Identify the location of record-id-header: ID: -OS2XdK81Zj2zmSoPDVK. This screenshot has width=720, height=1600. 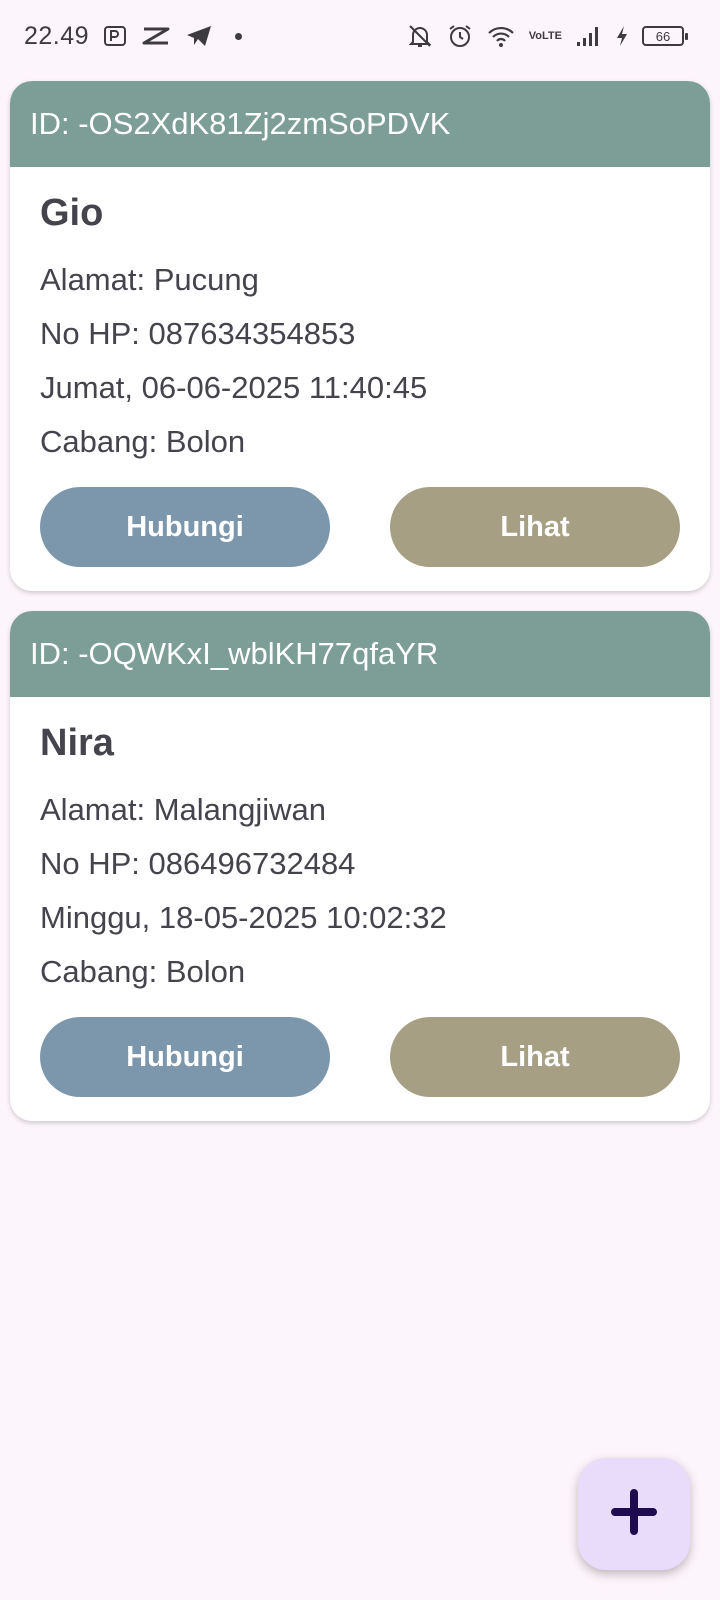
(360, 124).